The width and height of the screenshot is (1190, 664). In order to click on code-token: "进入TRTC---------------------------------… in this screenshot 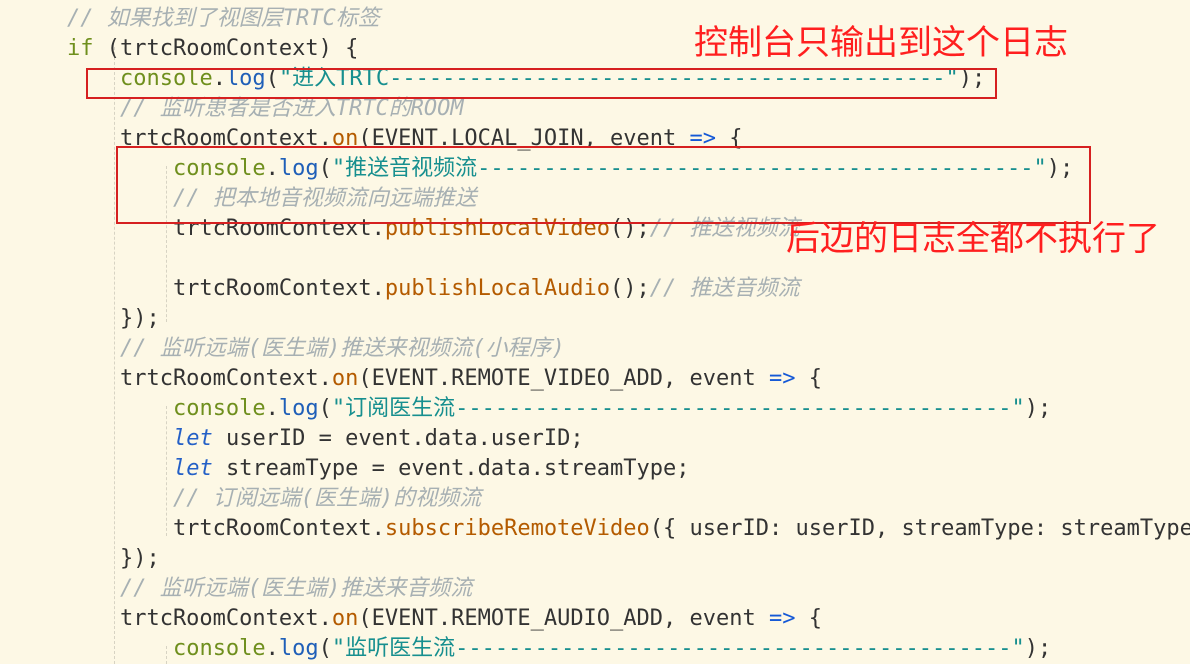, I will do `click(618, 78)`.